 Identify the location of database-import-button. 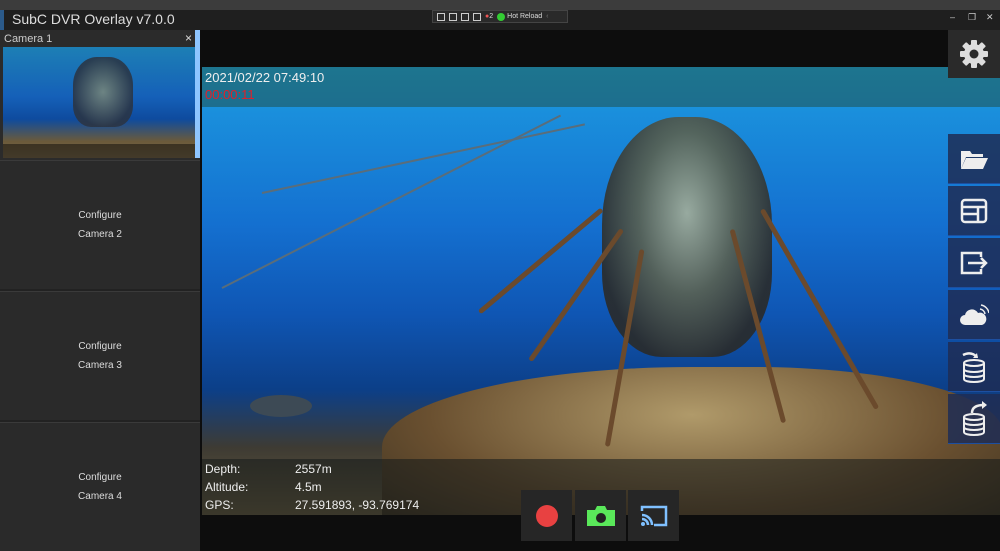
(974, 367).